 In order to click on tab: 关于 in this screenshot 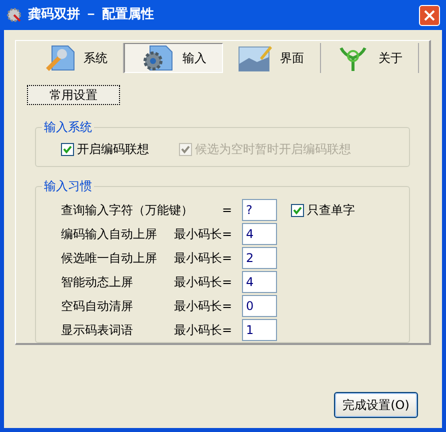, I will do `click(370, 58)`.